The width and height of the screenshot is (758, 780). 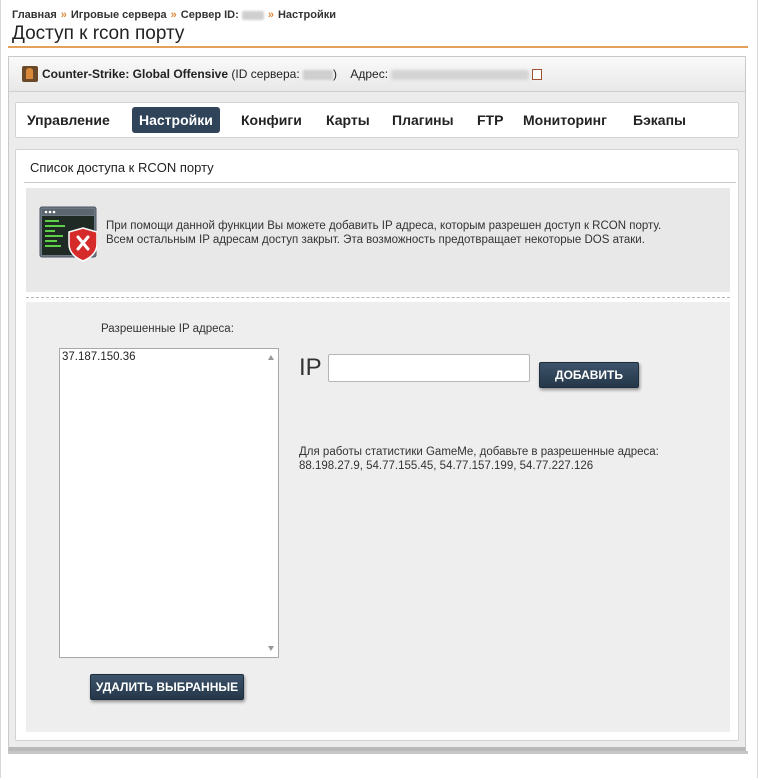 I want to click on breadcrumb-servers: Игровые сервера, so click(x=119, y=15).